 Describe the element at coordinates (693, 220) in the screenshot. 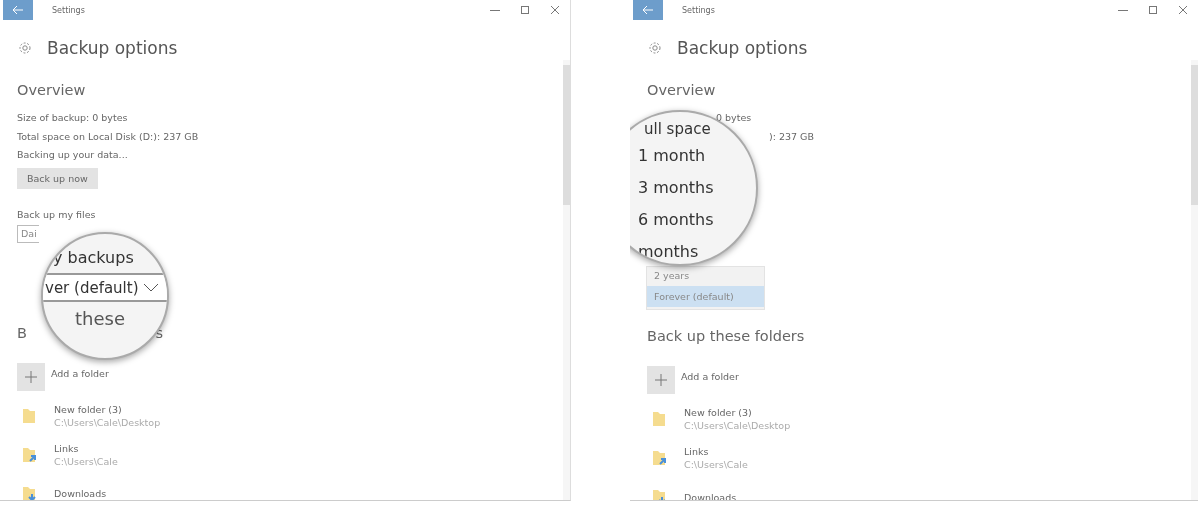

I see `magnified-option: 6 months` at that location.